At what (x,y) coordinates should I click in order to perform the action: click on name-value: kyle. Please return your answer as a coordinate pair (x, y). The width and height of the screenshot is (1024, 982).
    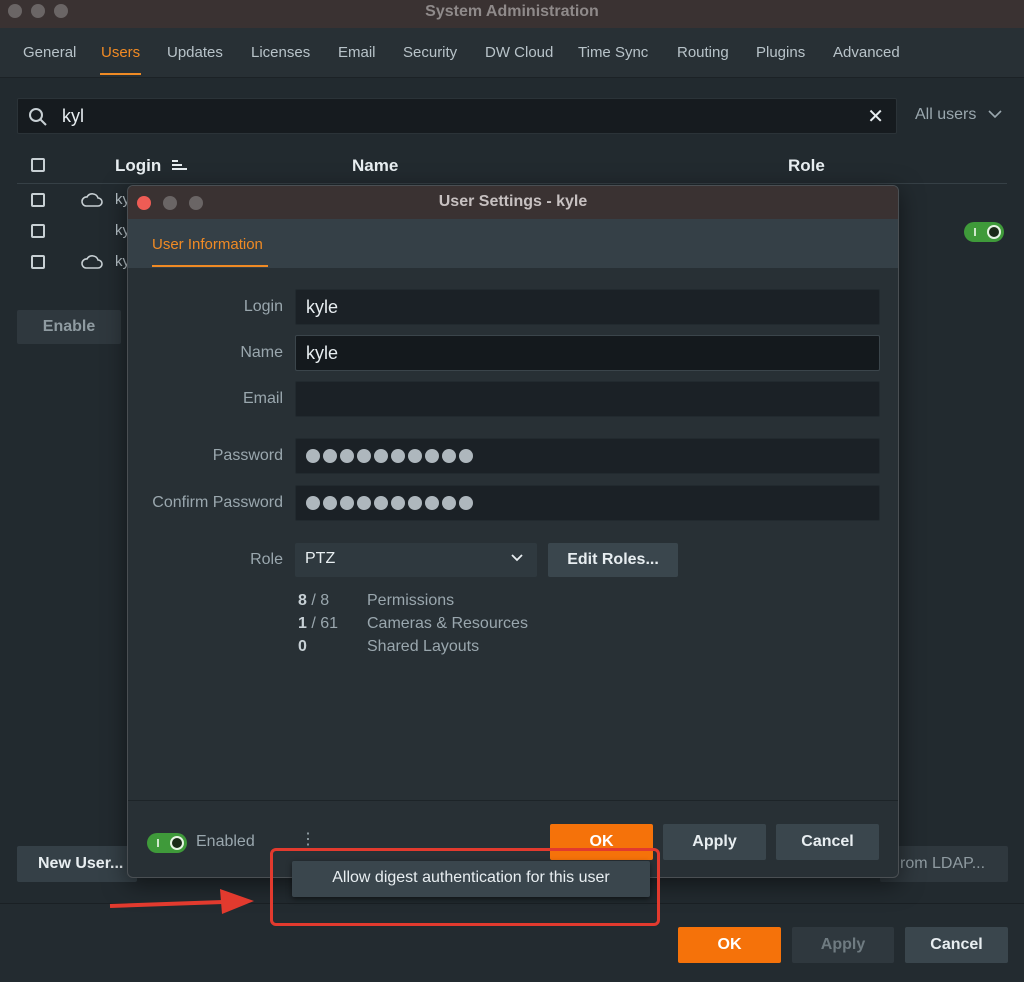
    Looking at the image, I should click on (322, 353).